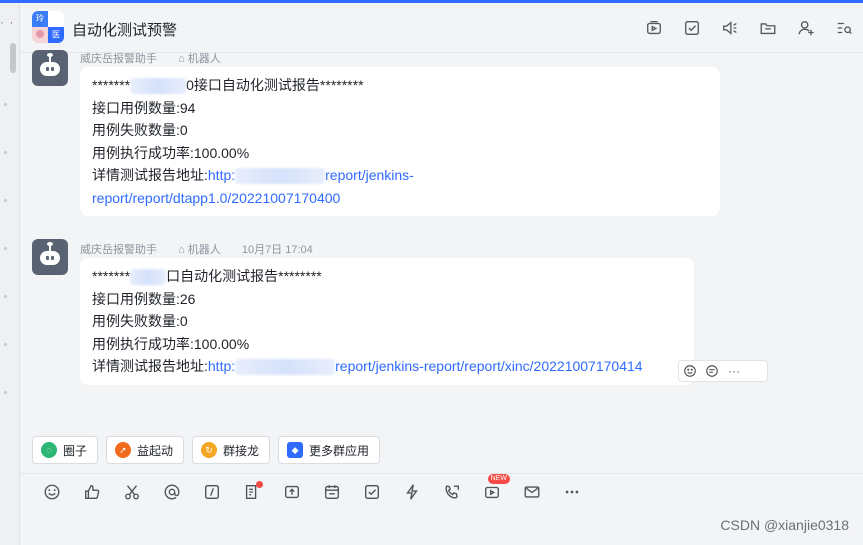 The image size is (863, 545). Describe the element at coordinates (654, 28) in the screenshot. I see `video-meeting-icon` at that location.